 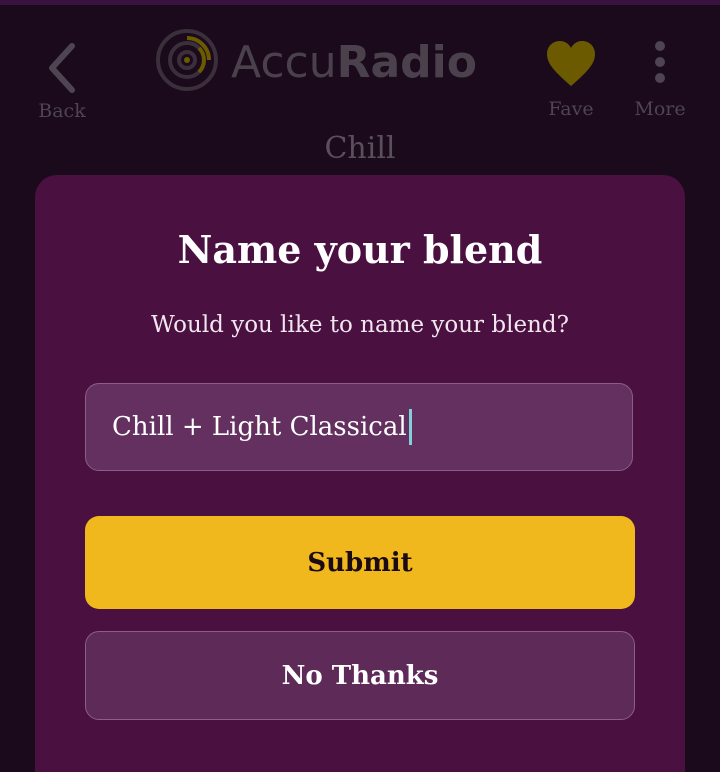 I want to click on text-caret, so click(x=410, y=427).